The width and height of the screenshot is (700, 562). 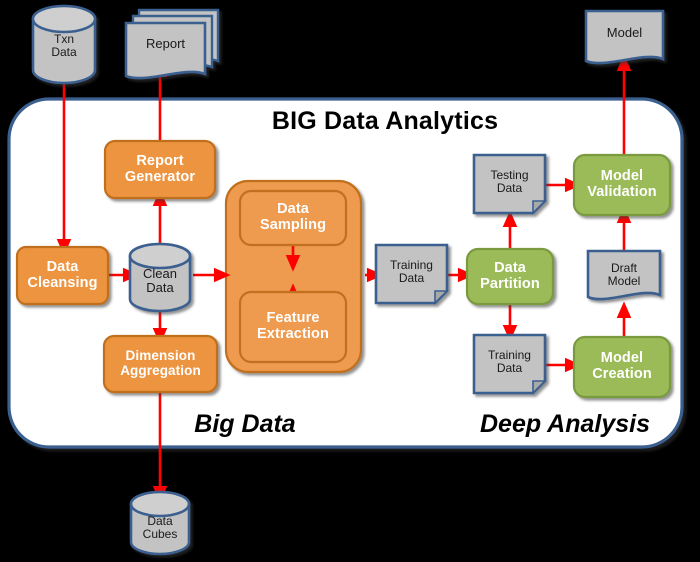 What do you see at coordinates (293, 218) in the screenshot?
I see `node-data-sampling` at bounding box center [293, 218].